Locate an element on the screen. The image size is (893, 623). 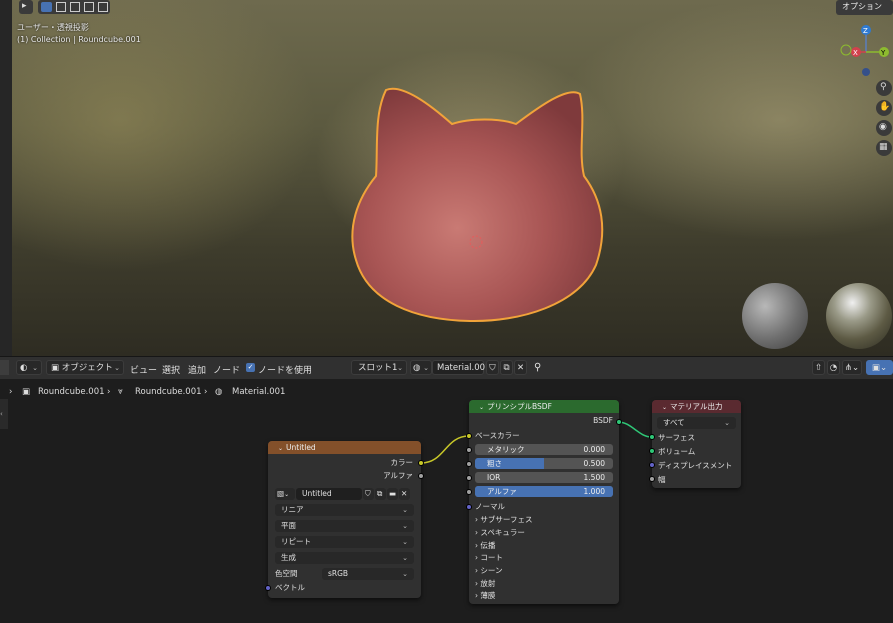
select-mode-group is located at coordinates (74, 7).